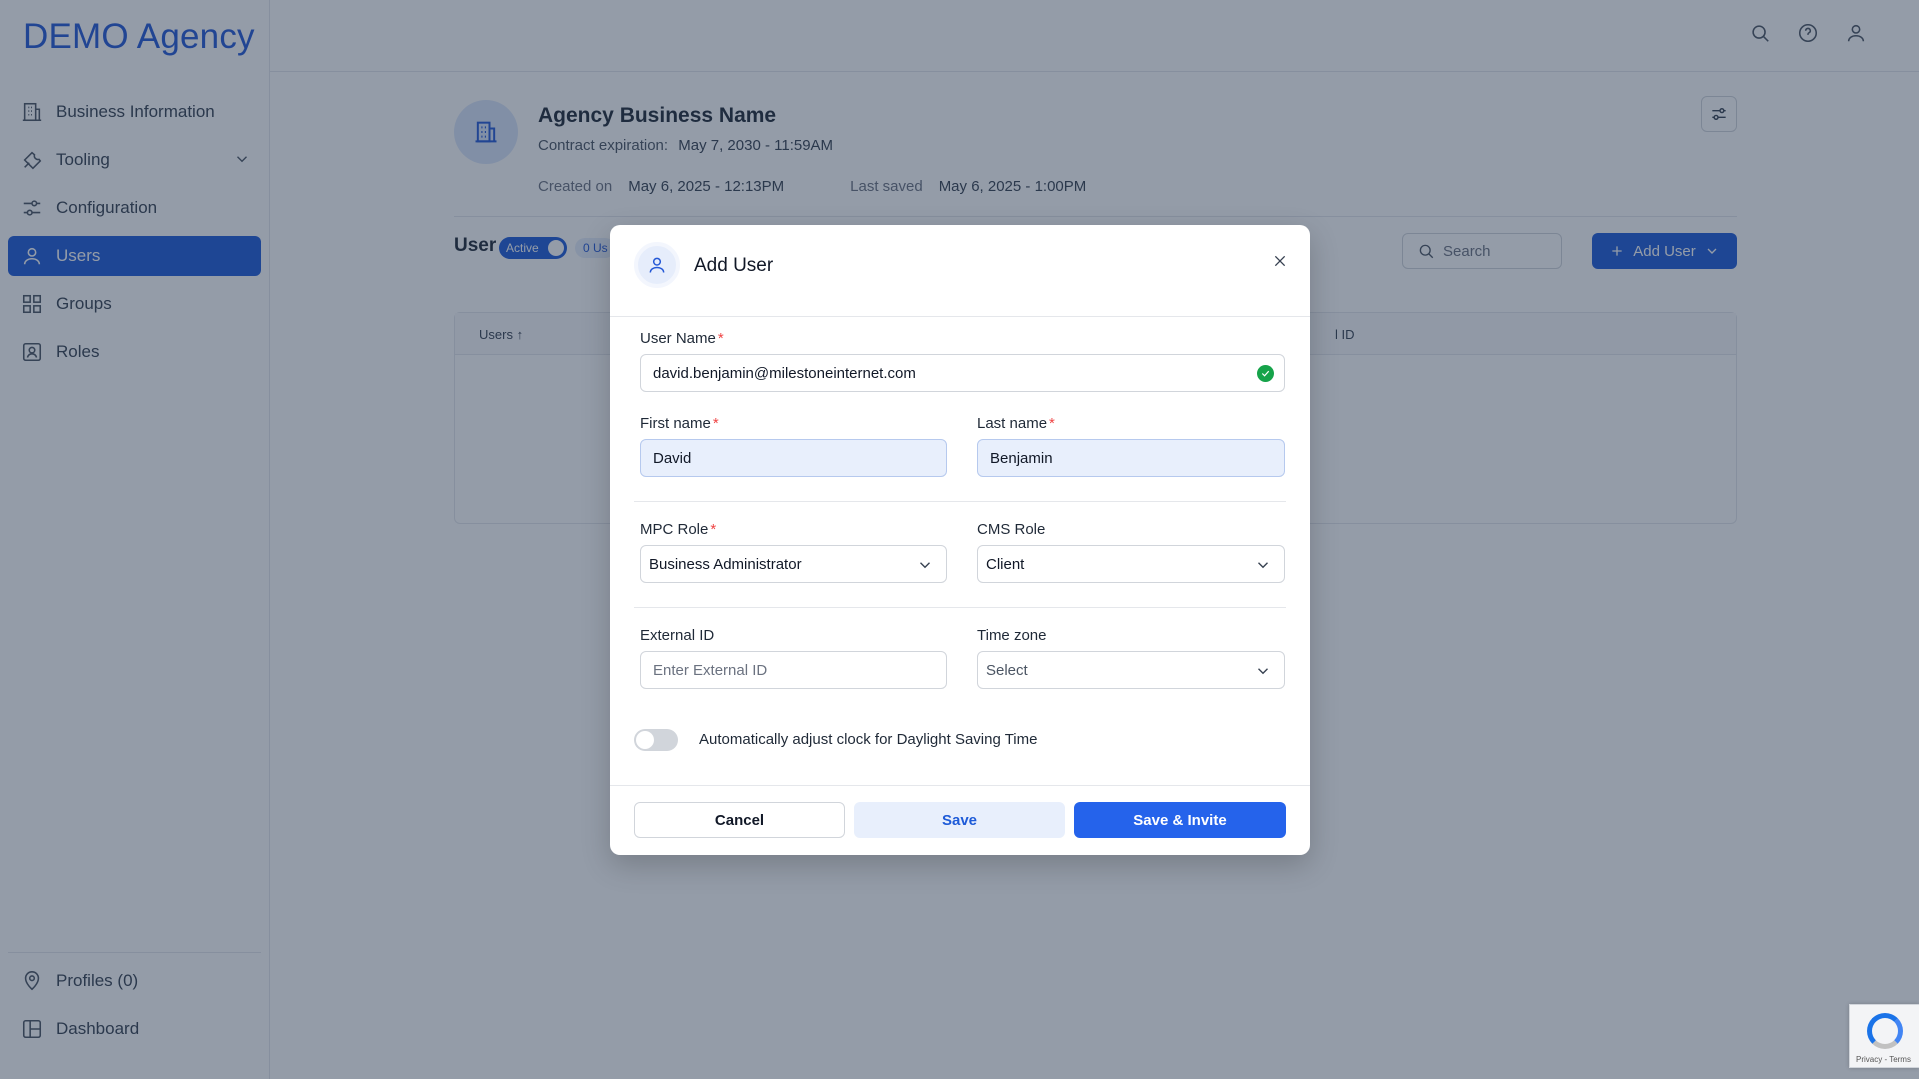 The height and width of the screenshot is (1079, 1919). I want to click on first-name-label: First name *, so click(679, 423).